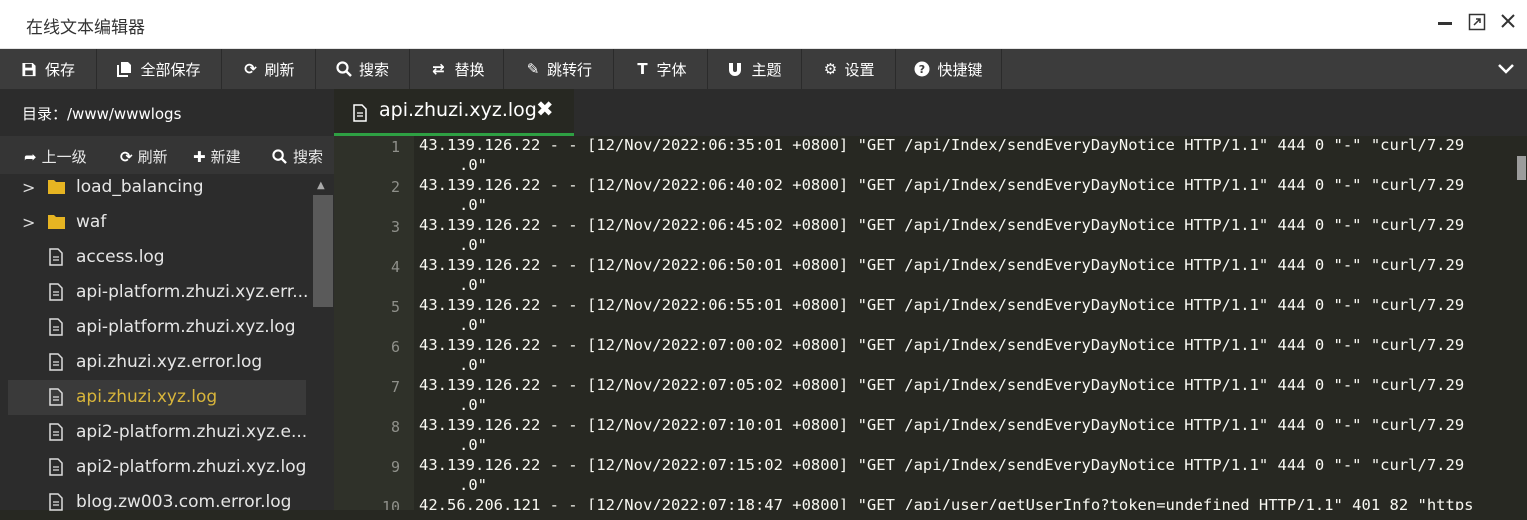  I want to click on sidebar-refresh-label: 刷新, so click(152, 157).